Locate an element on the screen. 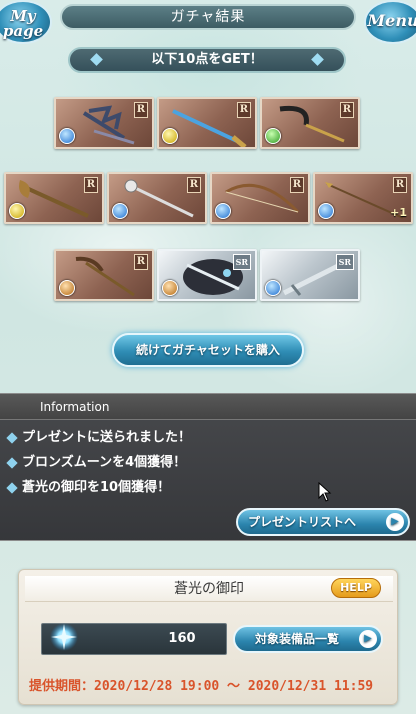 The image size is (416, 714). continue-gacha-button: 続けてガチャセットを購入 is located at coordinates (208, 350).